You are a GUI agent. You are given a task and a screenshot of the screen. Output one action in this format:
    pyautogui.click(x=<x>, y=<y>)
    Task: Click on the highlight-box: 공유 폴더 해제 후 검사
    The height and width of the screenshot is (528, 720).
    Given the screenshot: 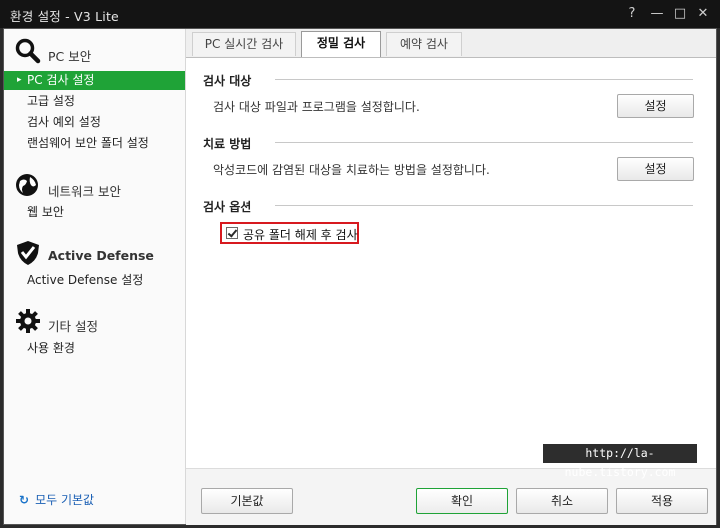 What is the action you would take?
    pyautogui.click(x=289, y=233)
    